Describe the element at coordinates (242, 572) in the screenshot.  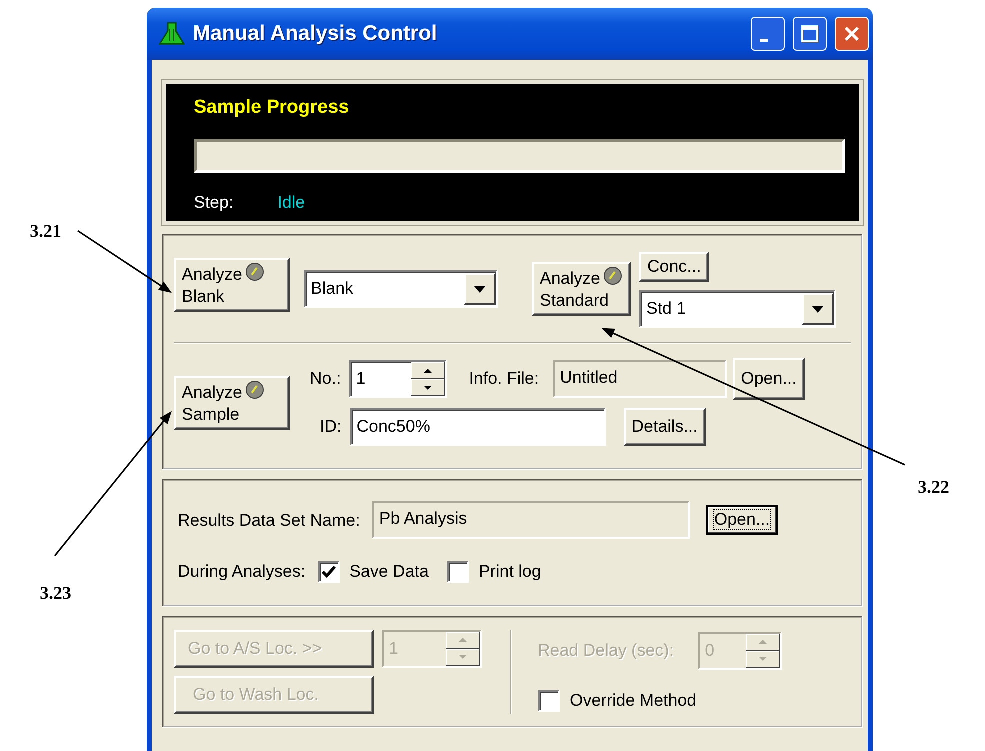
I see `field-label: During Analyses:` at that location.